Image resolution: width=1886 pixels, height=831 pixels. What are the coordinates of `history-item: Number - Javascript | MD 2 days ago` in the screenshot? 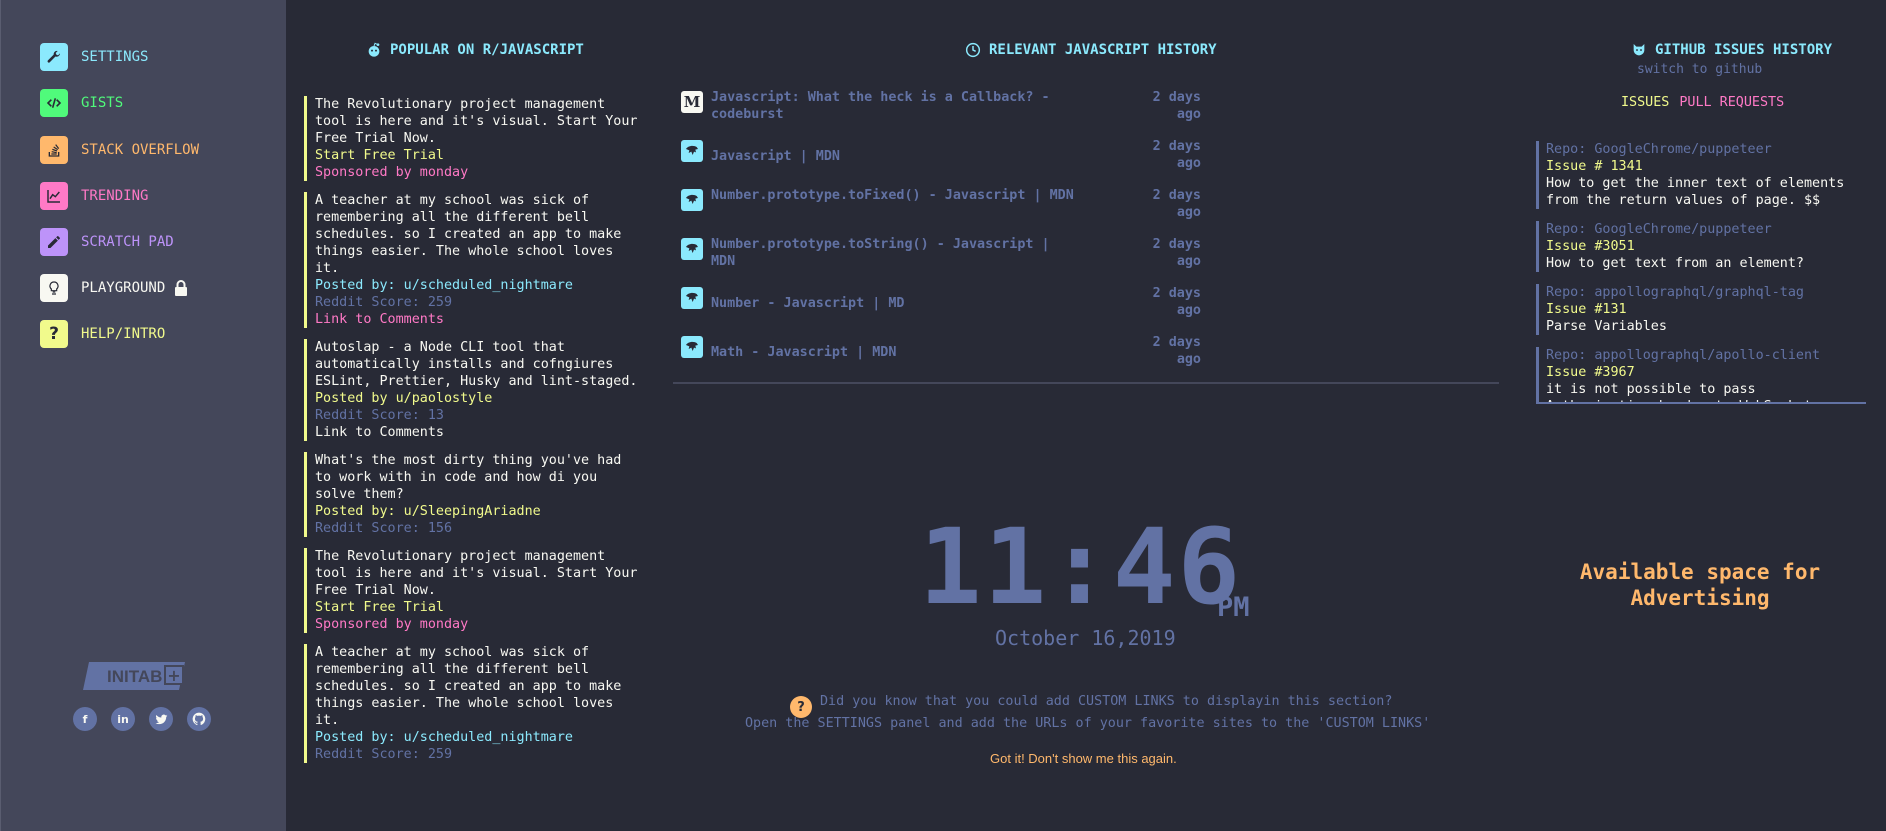 It's located at (941, 306).